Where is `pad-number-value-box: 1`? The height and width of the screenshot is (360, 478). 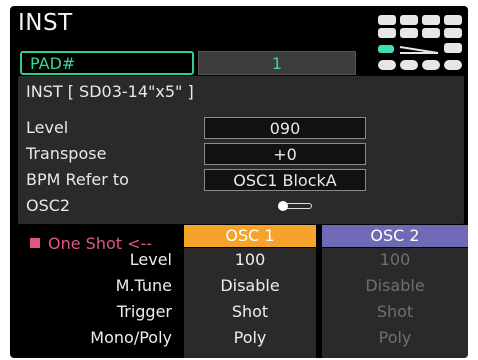
pad-number-value-box: 1 is located at coordinates (277, 63).